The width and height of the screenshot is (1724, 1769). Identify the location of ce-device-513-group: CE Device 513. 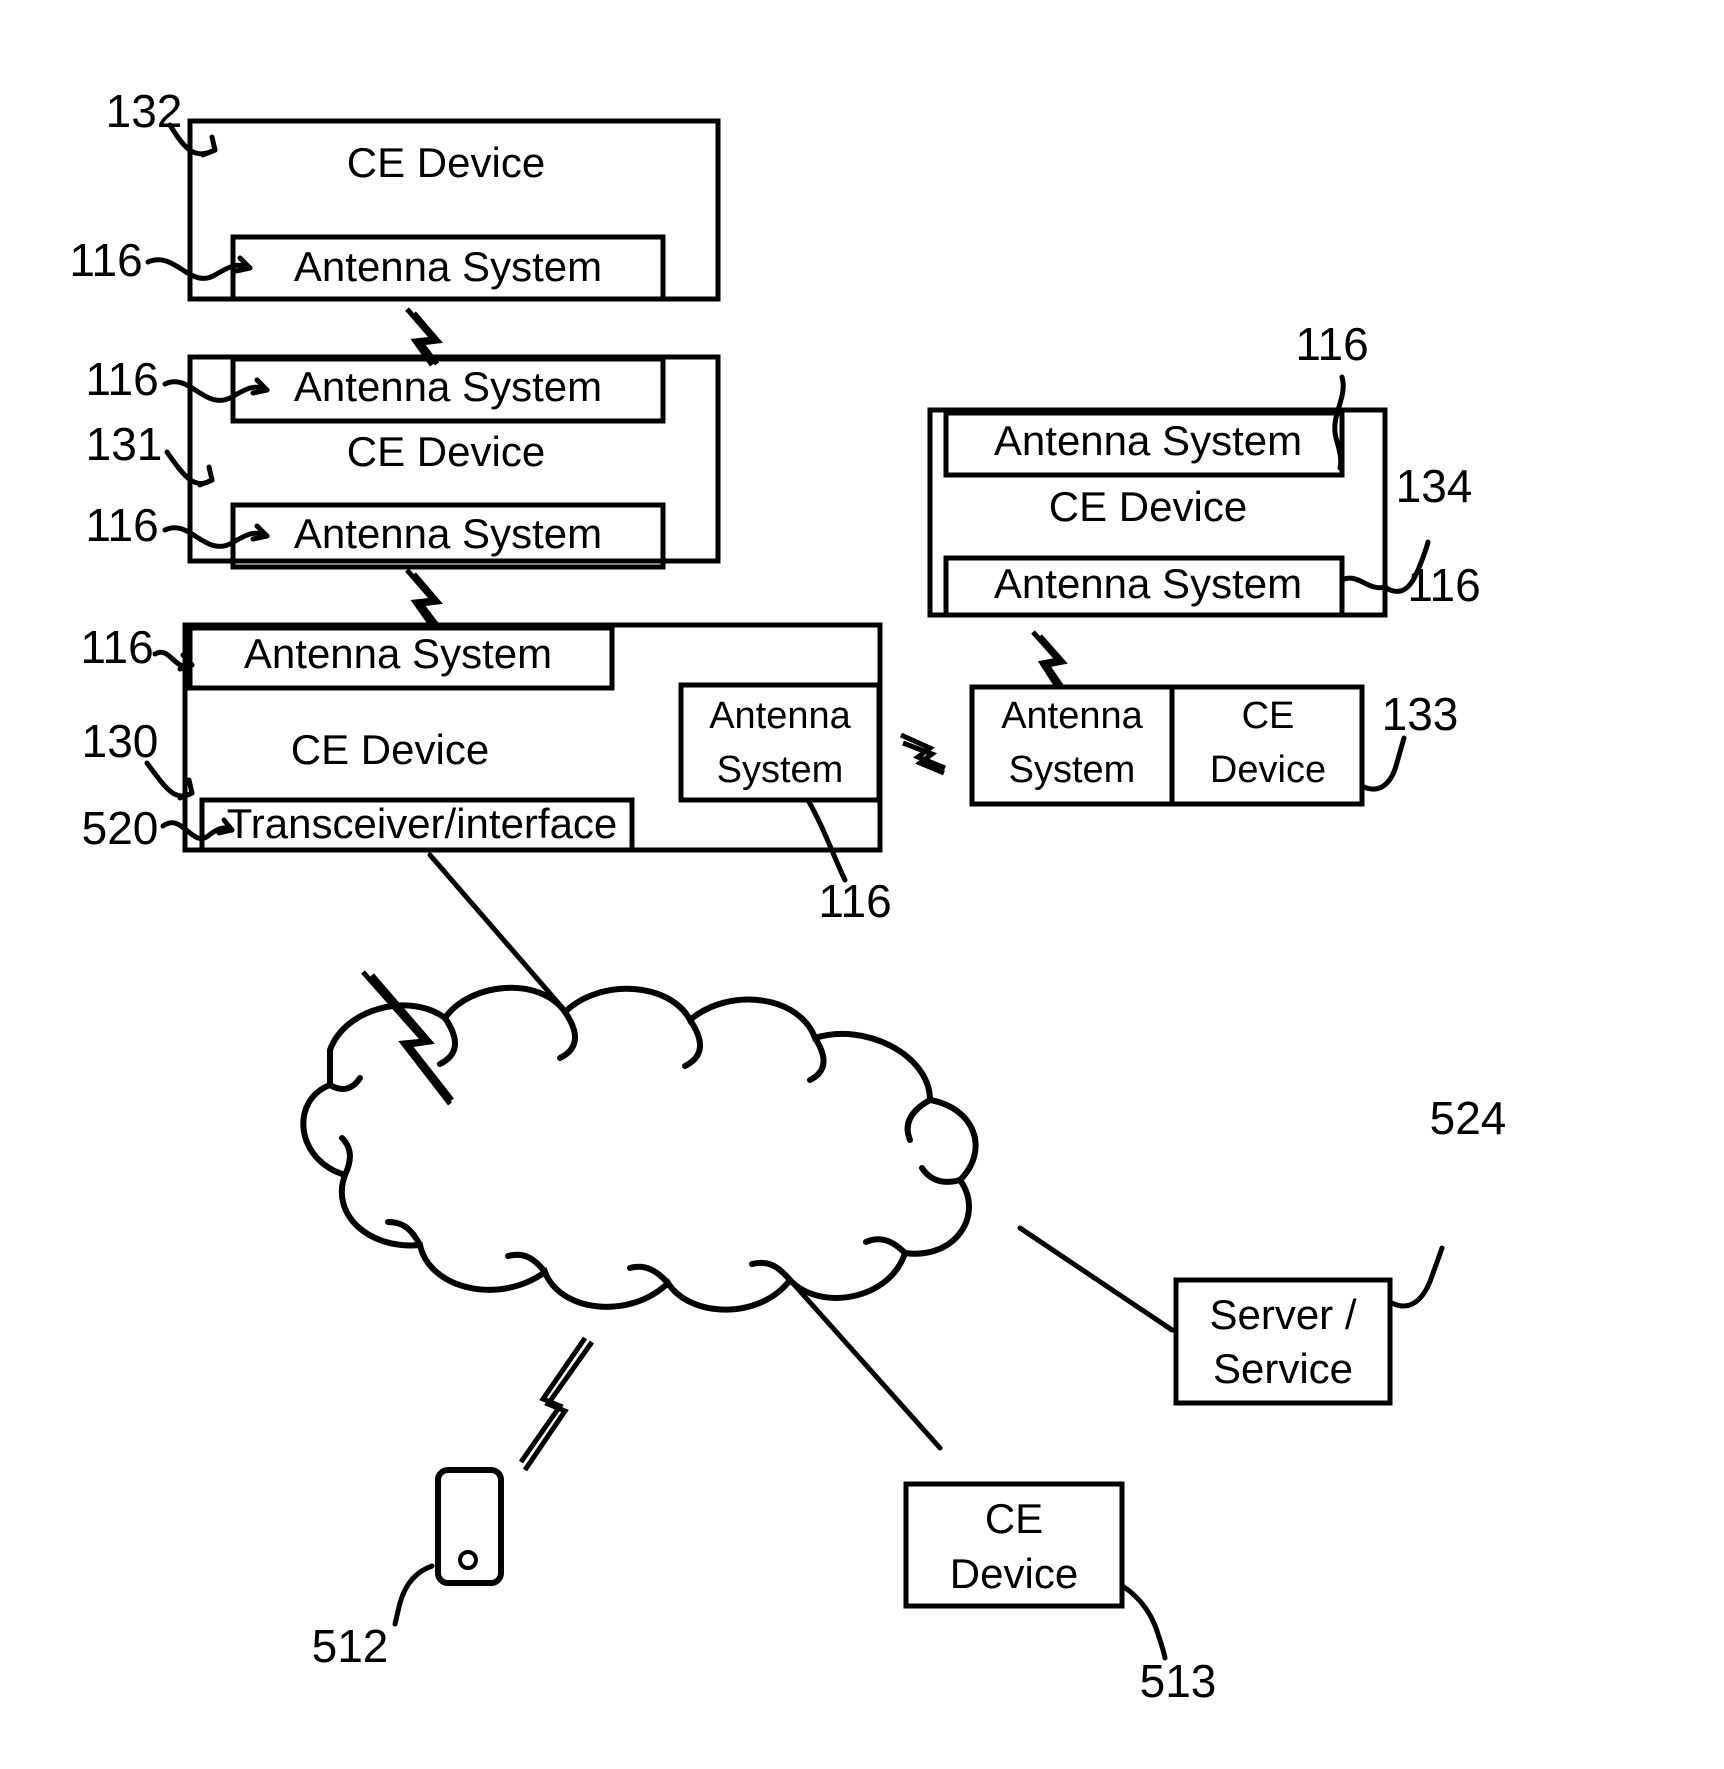
(1060, 1594).